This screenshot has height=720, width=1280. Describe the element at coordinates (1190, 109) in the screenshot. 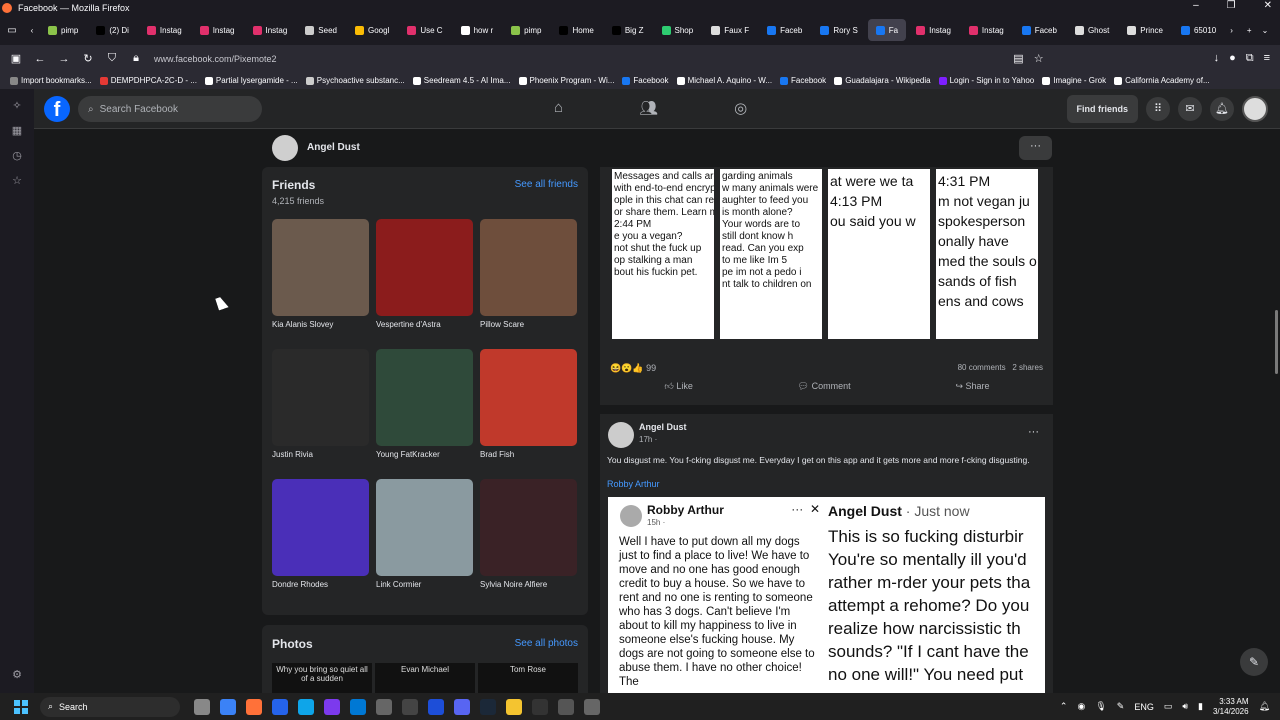

I see `messenger-icon: ✉` at that location.